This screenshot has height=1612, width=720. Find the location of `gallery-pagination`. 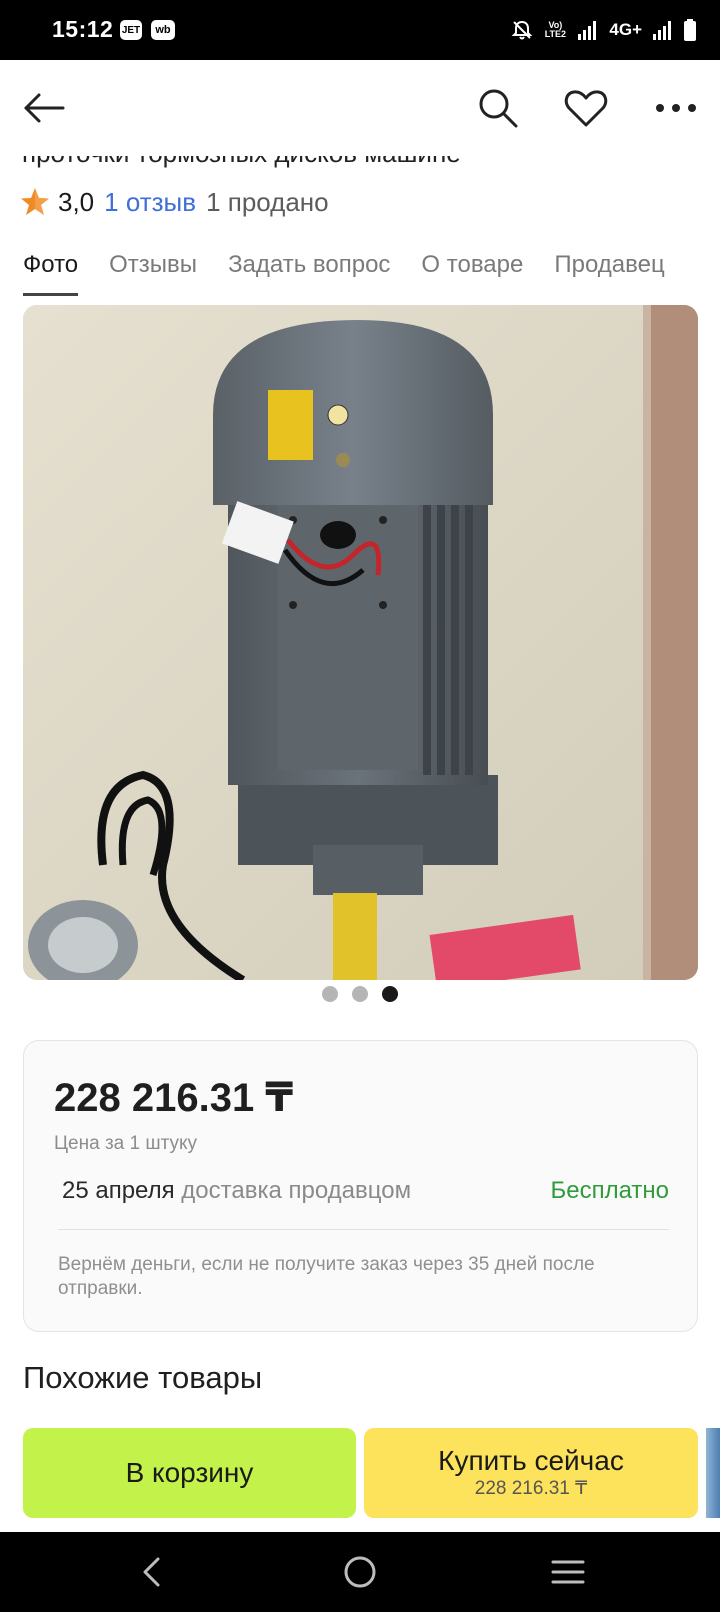

gallery-pagination is located at coordinates (360, 994).